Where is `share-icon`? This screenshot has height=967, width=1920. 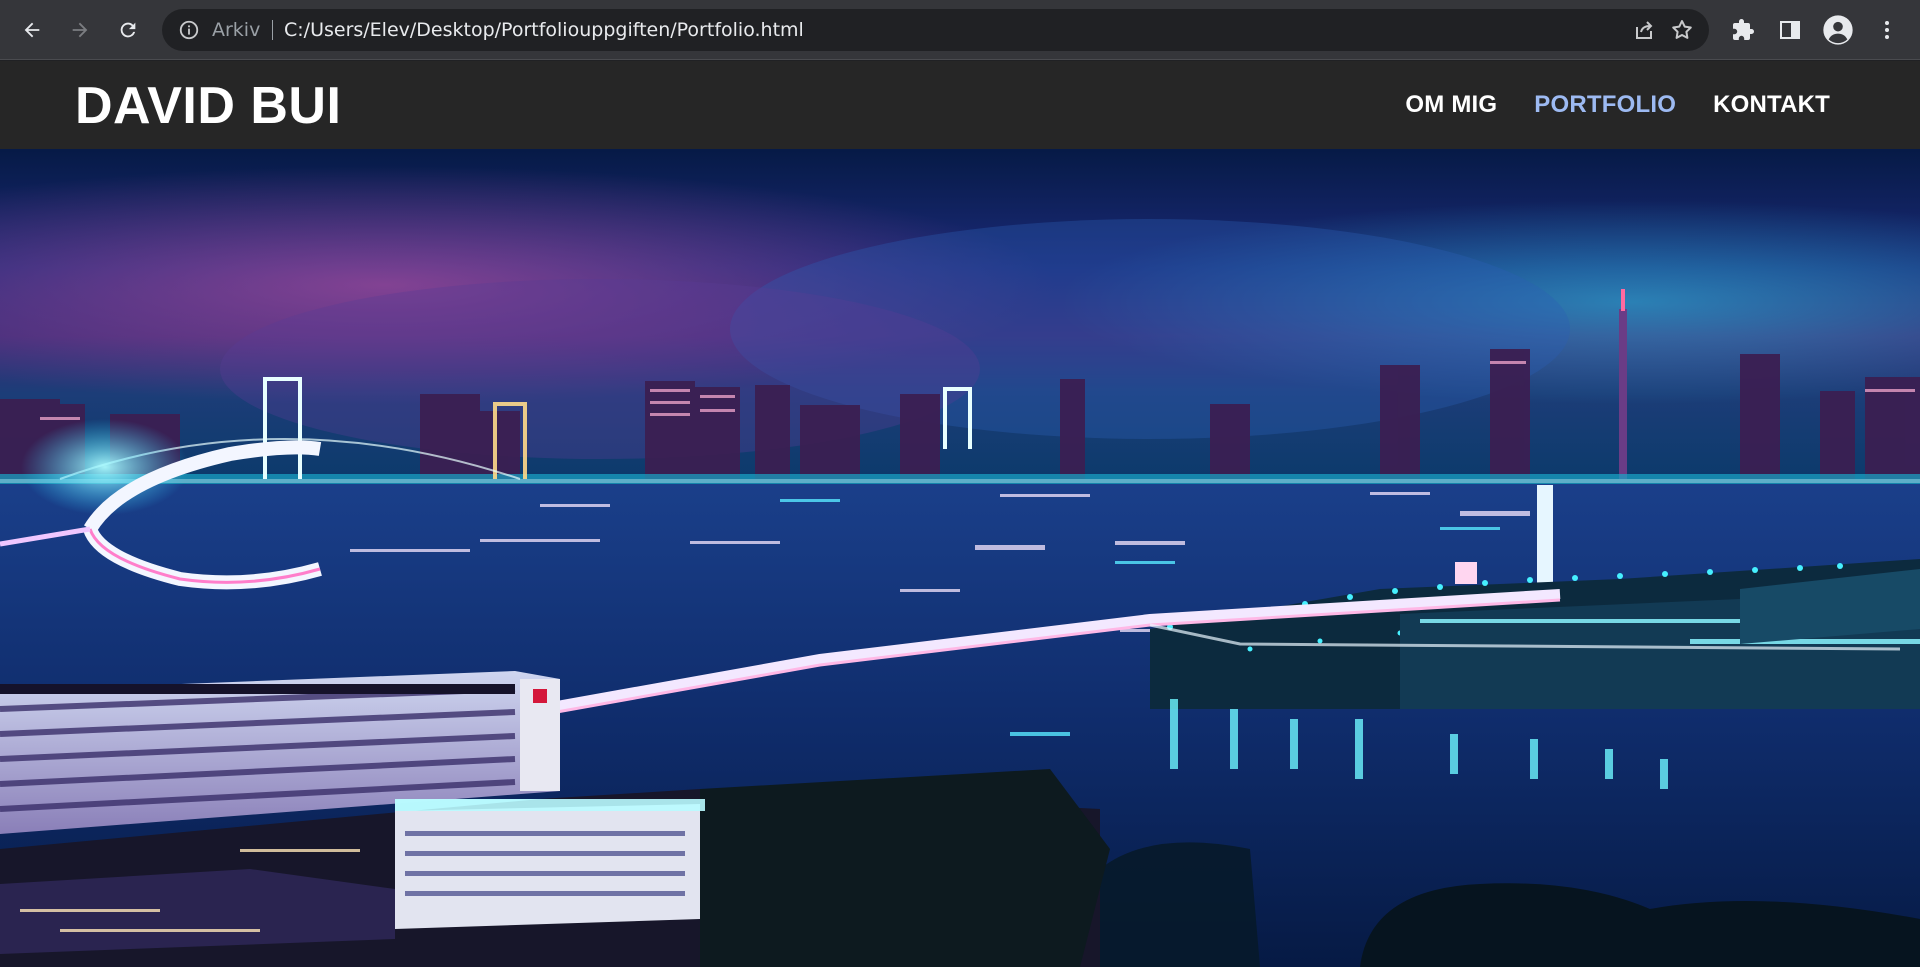
share-icon is located at coordinates (1644, 30).